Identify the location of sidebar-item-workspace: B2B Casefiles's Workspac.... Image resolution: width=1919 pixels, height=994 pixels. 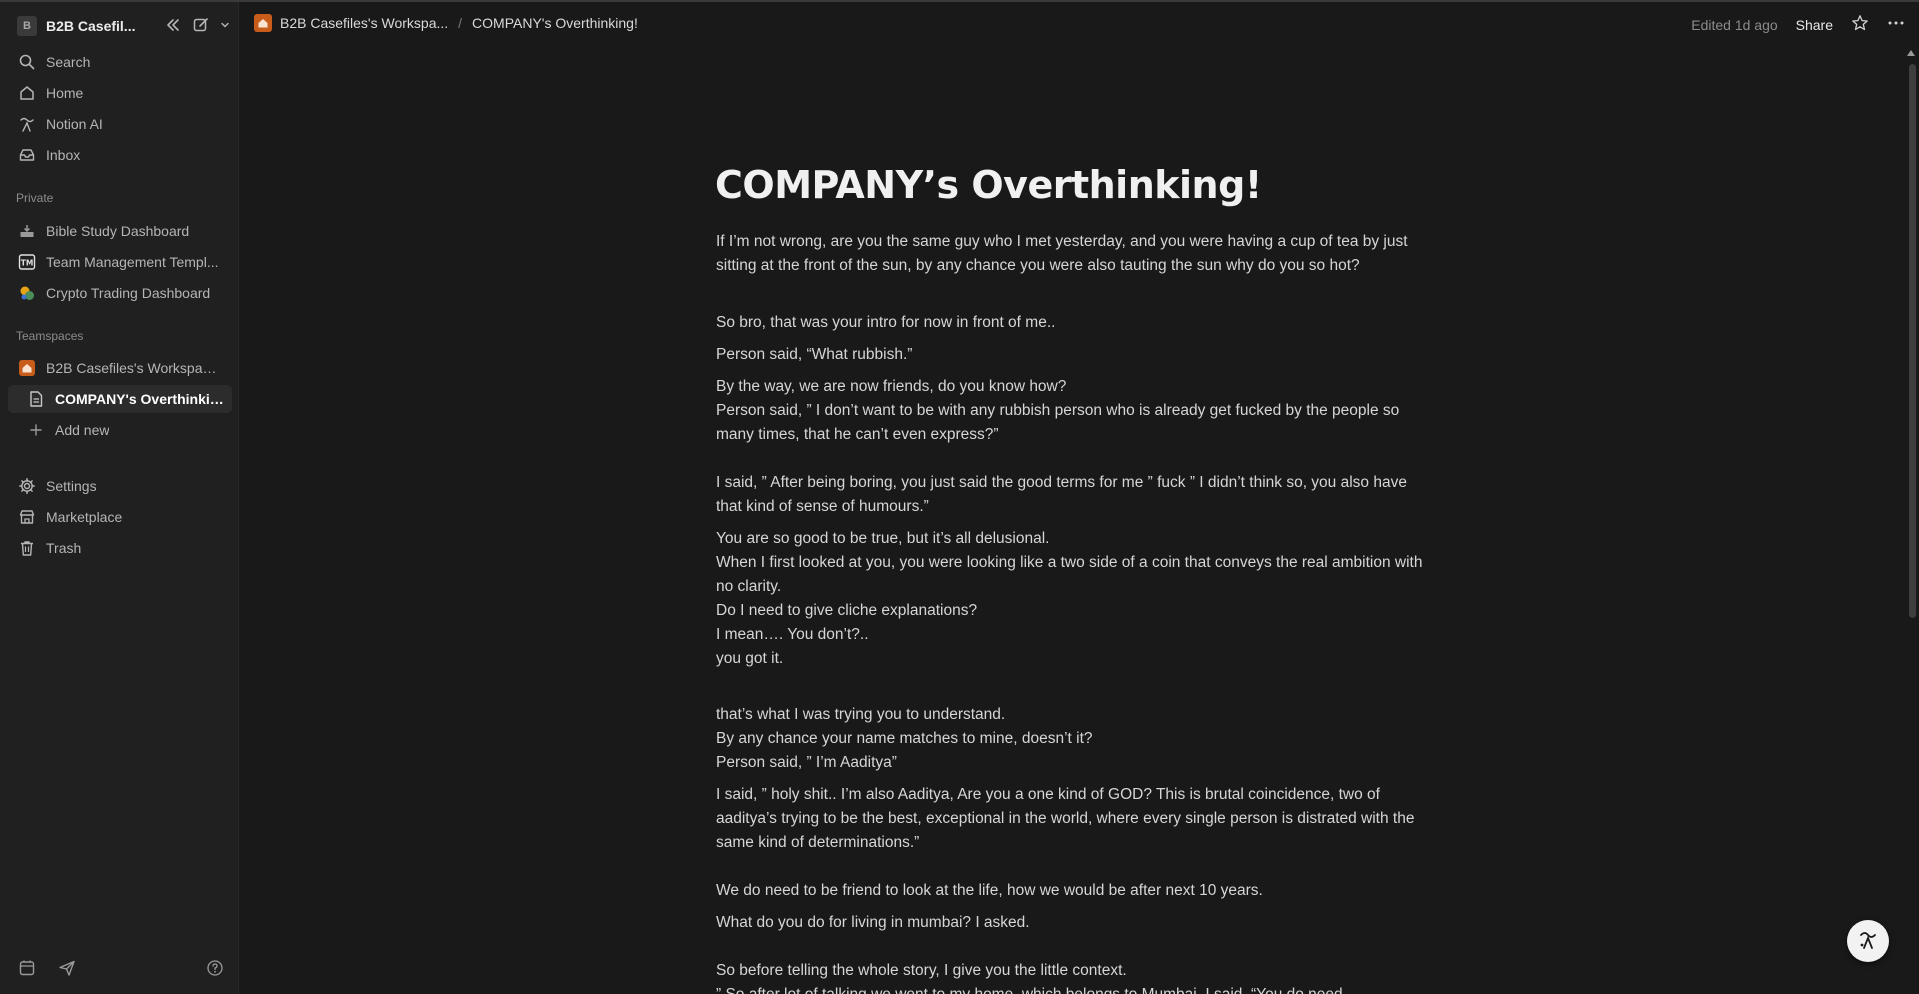
(120, 368).